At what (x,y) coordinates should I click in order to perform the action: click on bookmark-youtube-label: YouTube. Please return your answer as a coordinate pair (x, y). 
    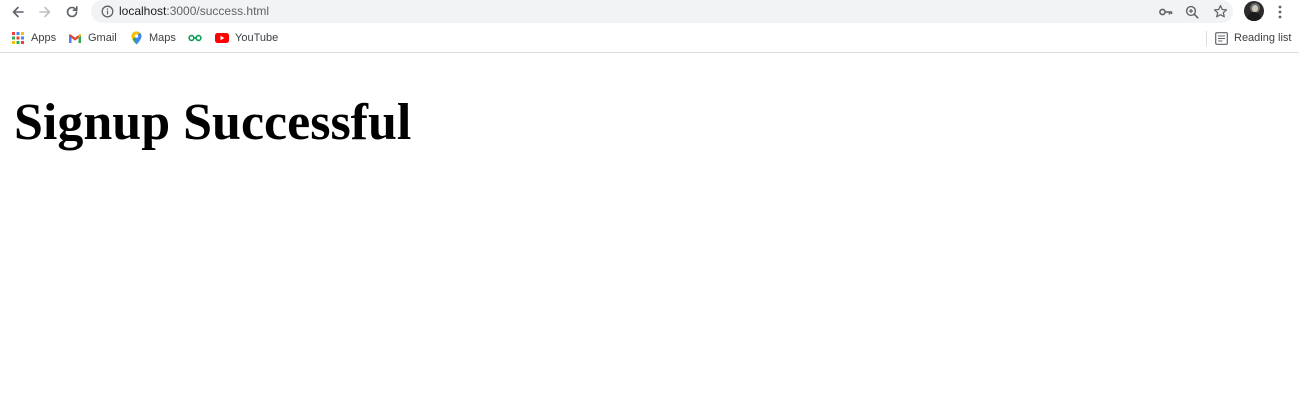
    Looking at the image, I should click on (257, 38).